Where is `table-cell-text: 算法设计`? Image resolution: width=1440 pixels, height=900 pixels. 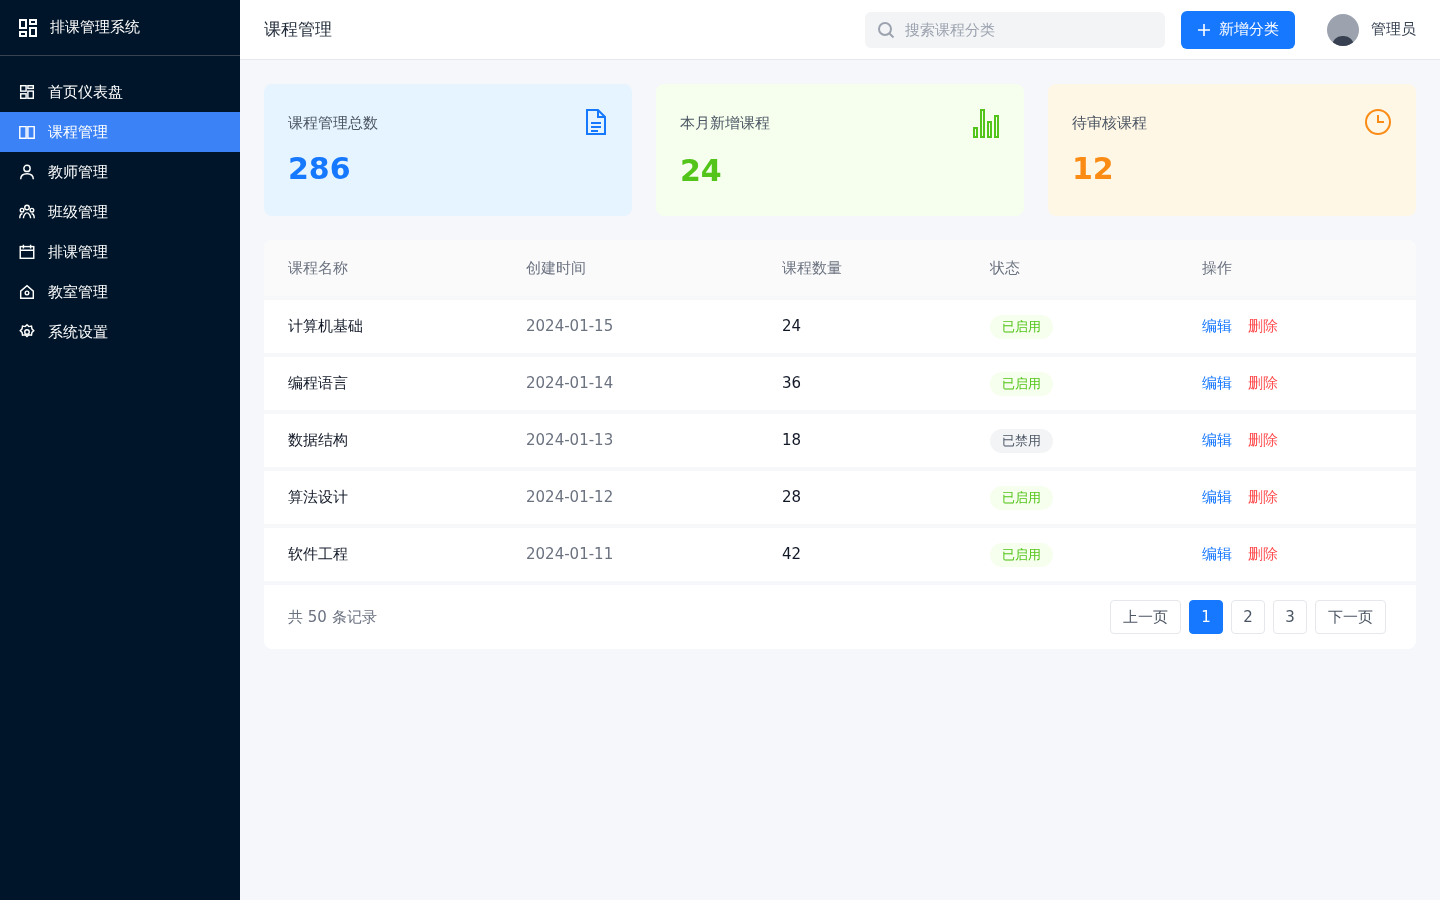
table-cell-text: 算法设计 is located at coordinates (318, 498).